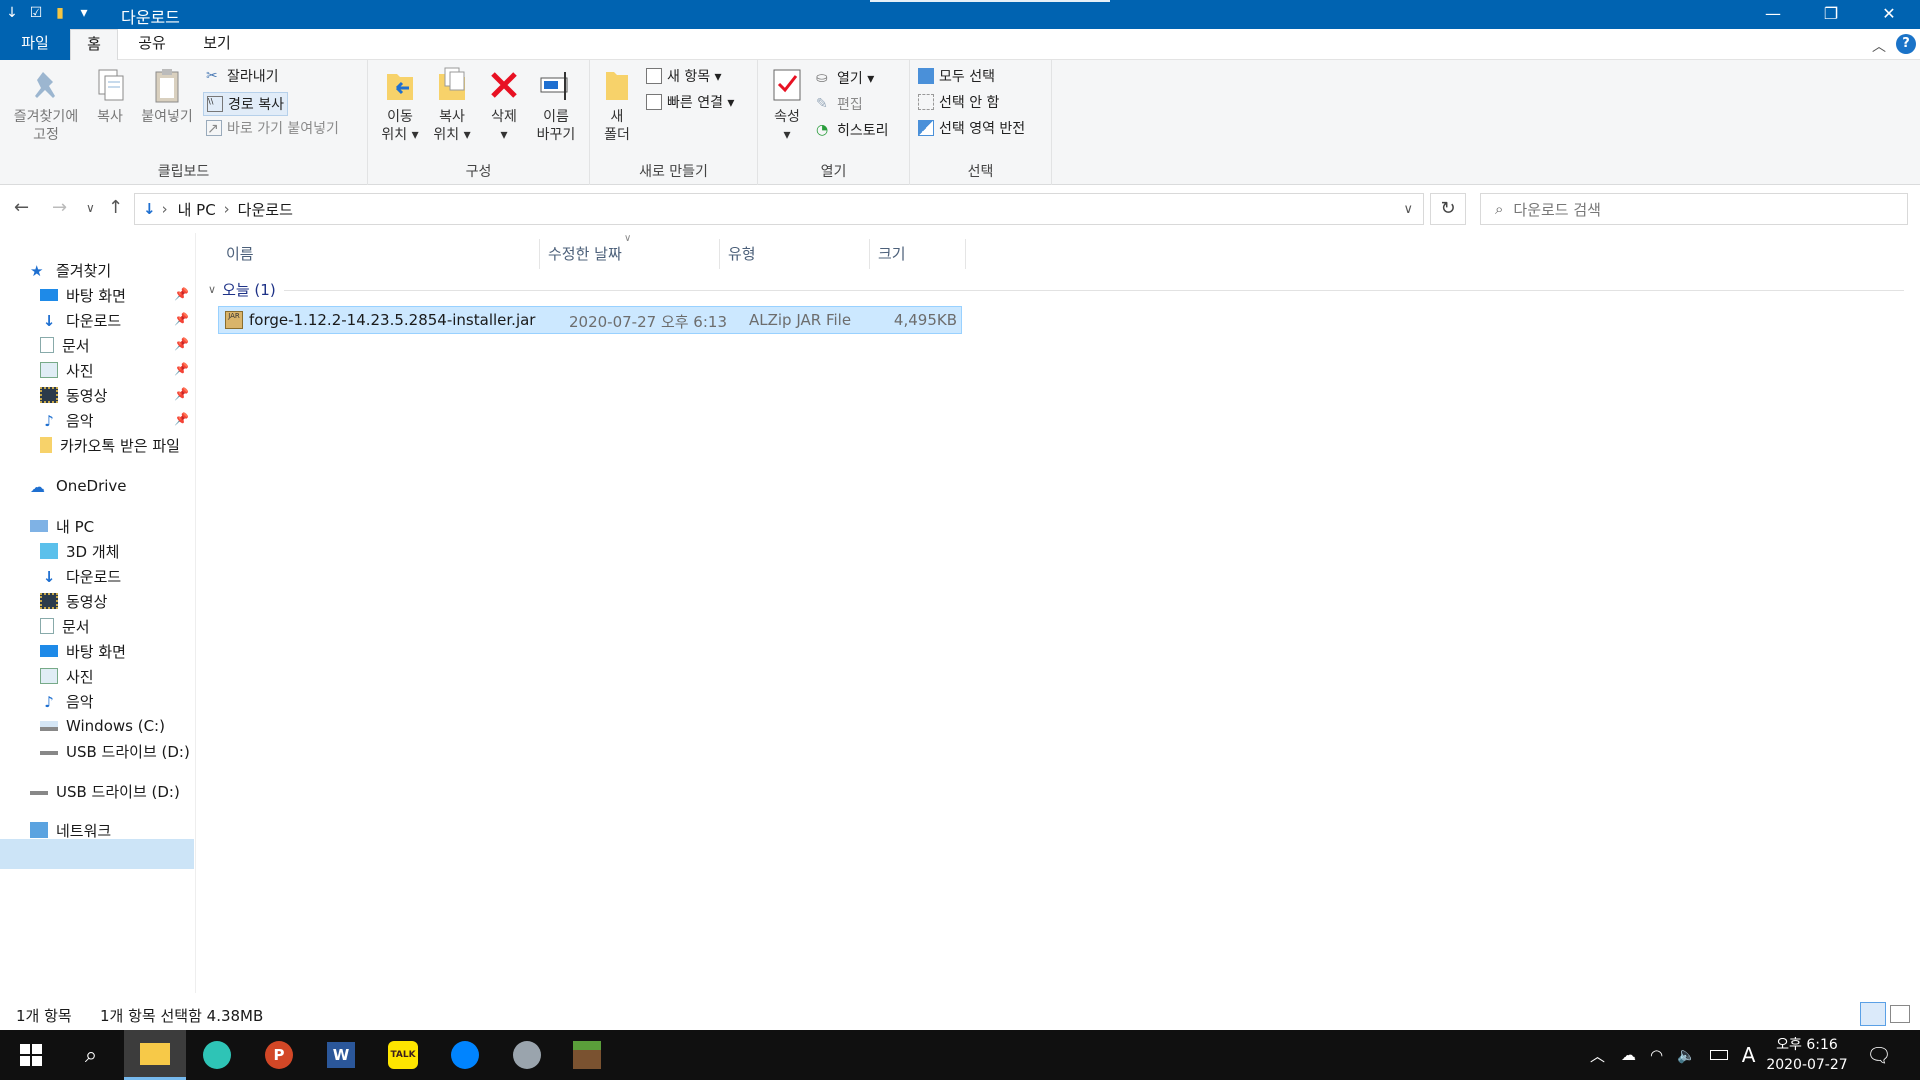 Image resolution: width=1920 pixels, height=1080 pixels. Describe the element at coordinates (283, 129) in the screenshot. I see `paste-shortcut-label: 바로 가기 붙여넣기` at that location.